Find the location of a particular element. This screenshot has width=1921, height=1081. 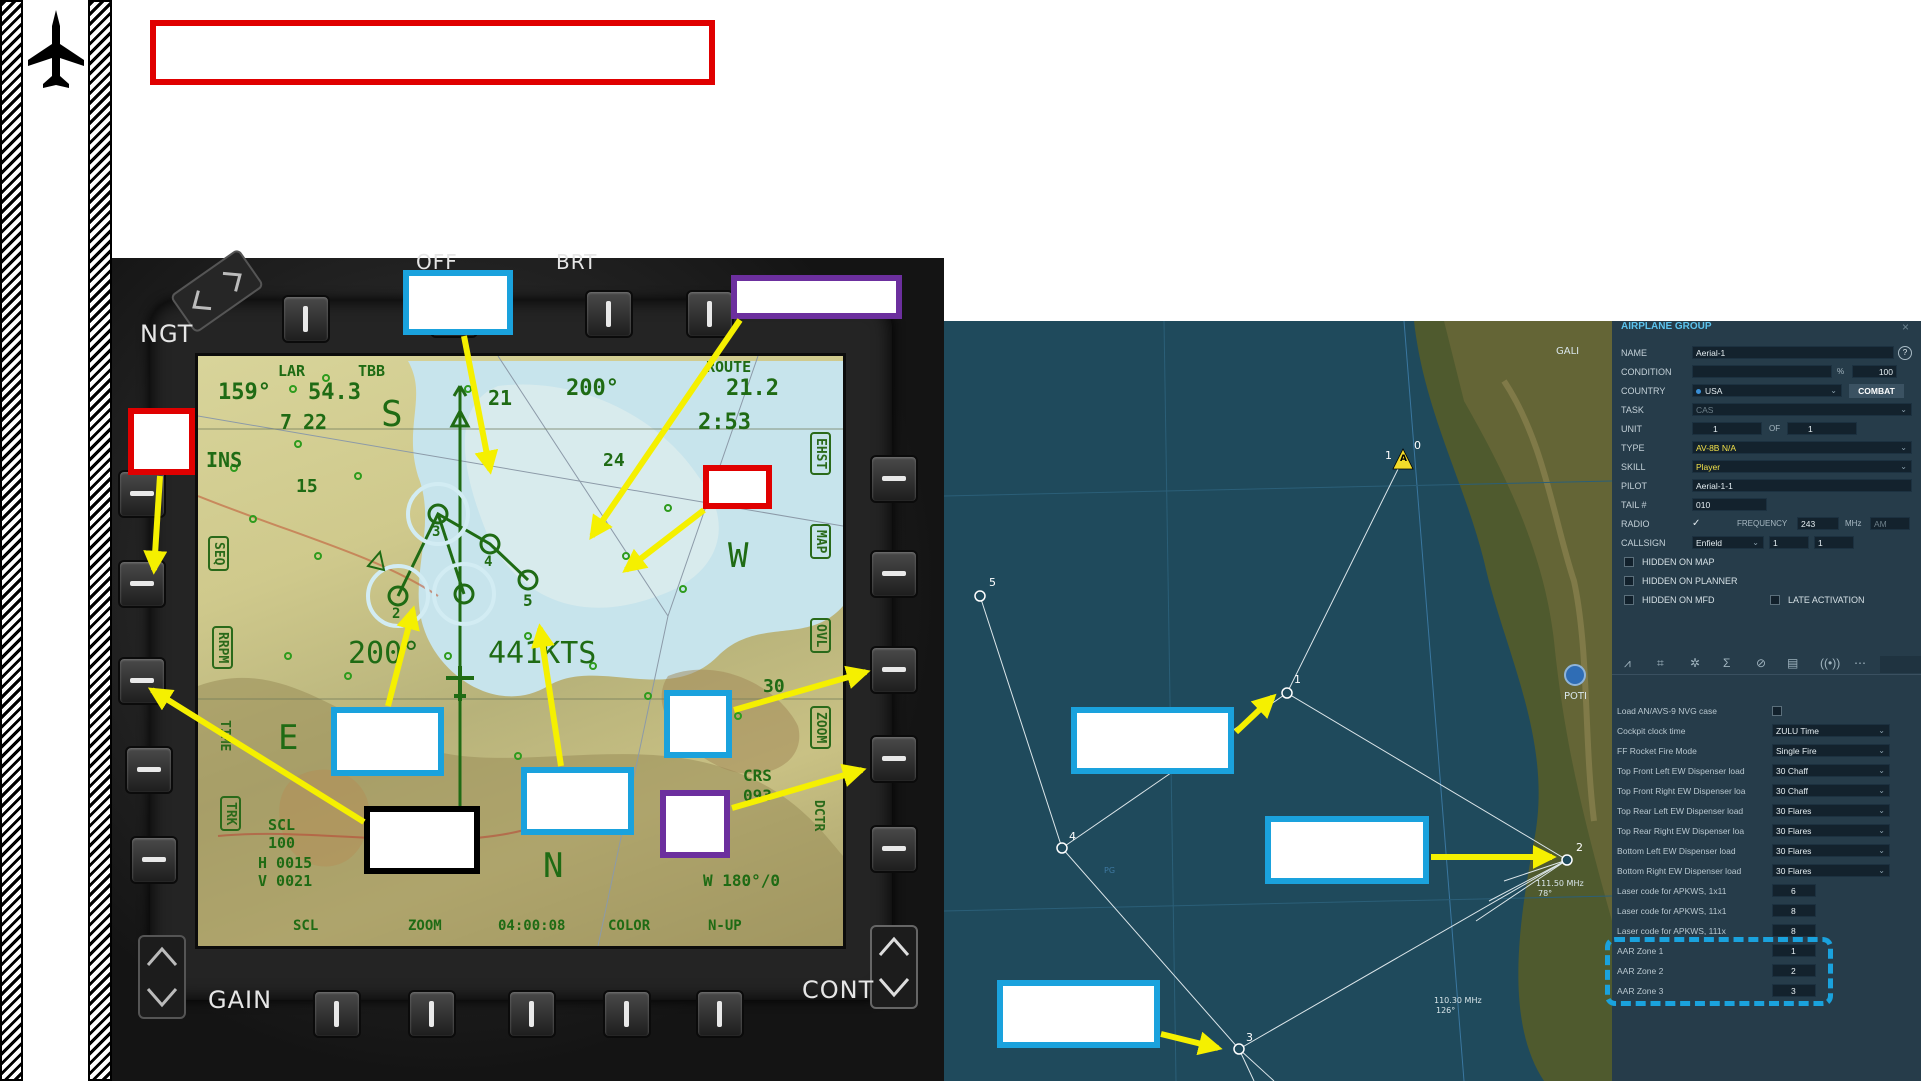

option-value: 30 Flares is located at coordinates (1794, 871).